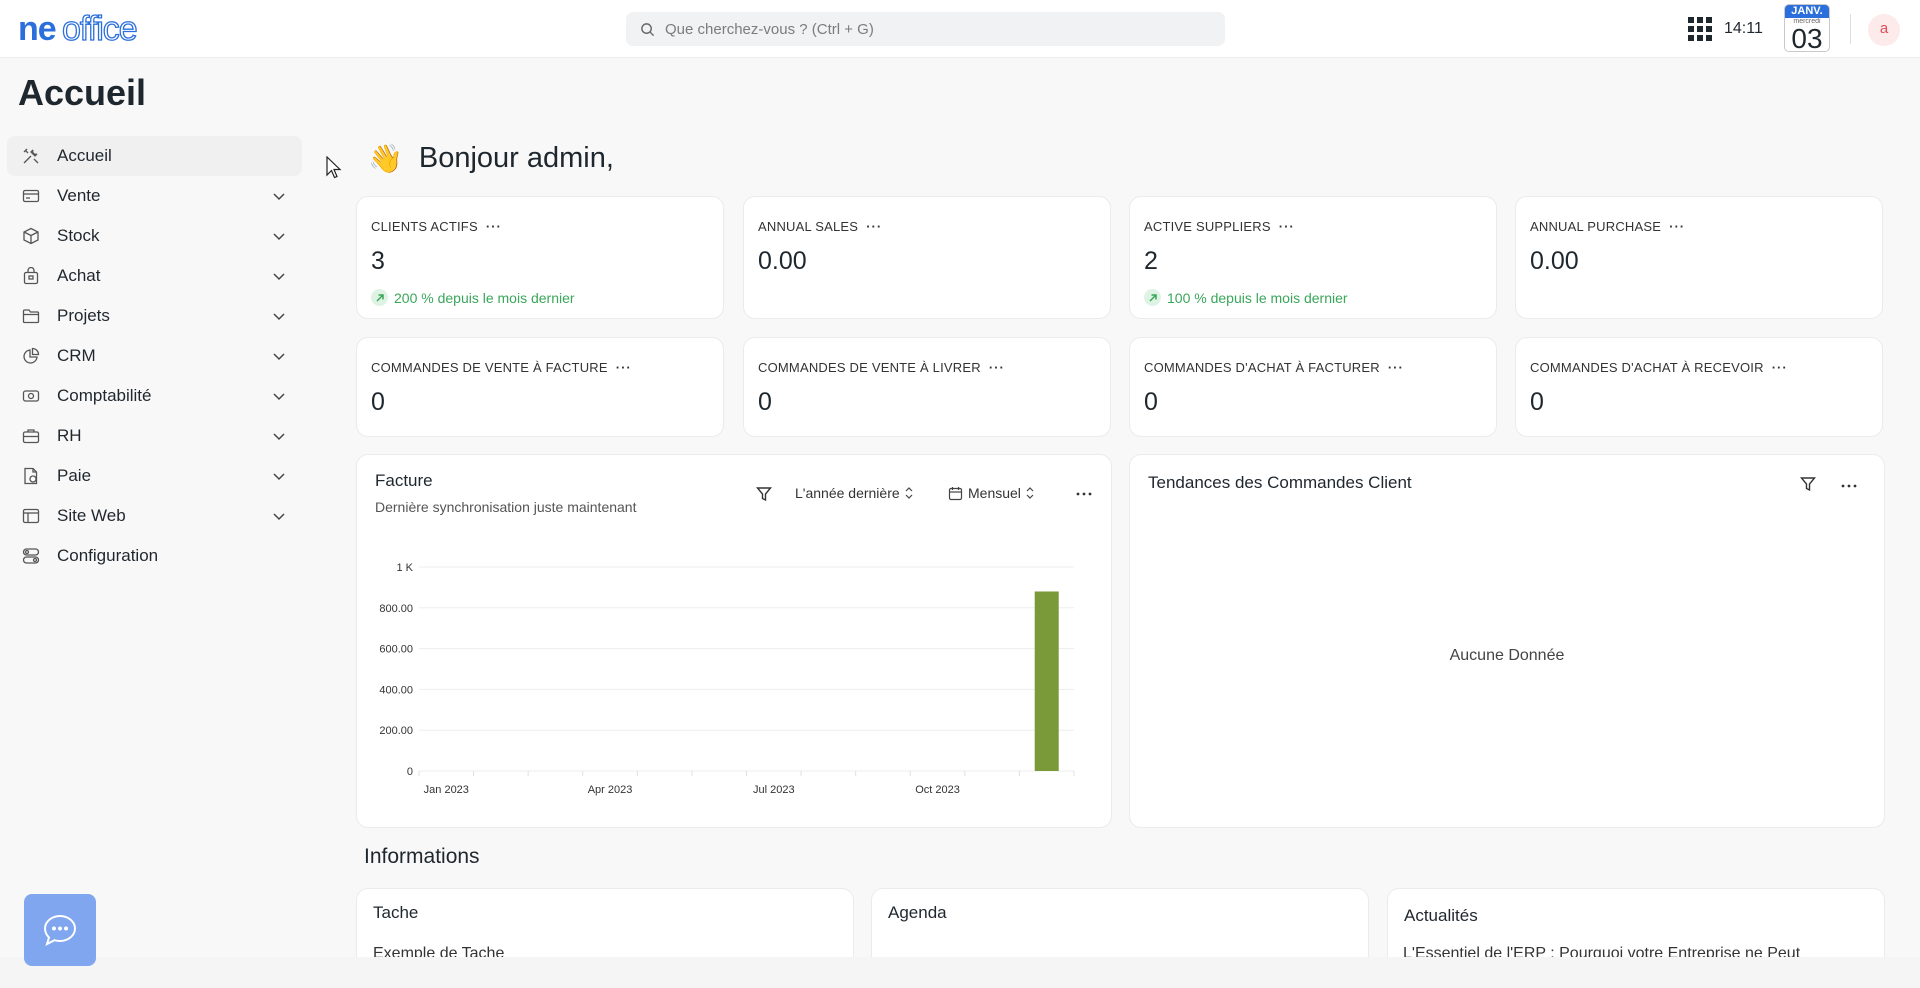 This screenshot has height=988, width=1920. I want to click on search-bar, so click(925, 29).